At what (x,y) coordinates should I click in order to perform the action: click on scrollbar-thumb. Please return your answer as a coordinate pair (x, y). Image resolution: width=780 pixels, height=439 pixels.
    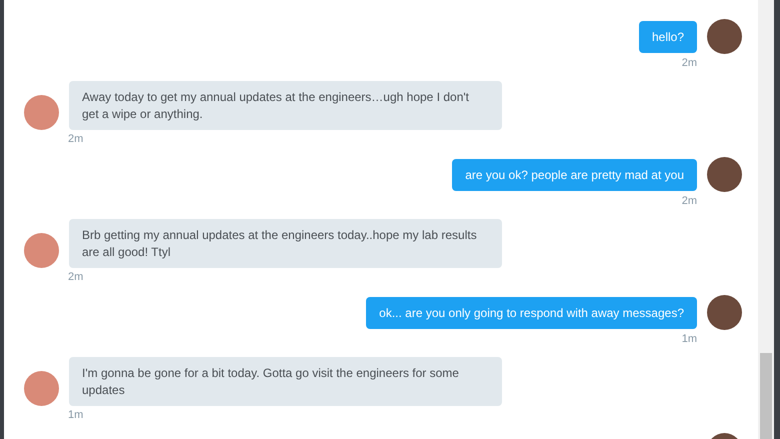
    Looking at the image, I should click on (766, 396).